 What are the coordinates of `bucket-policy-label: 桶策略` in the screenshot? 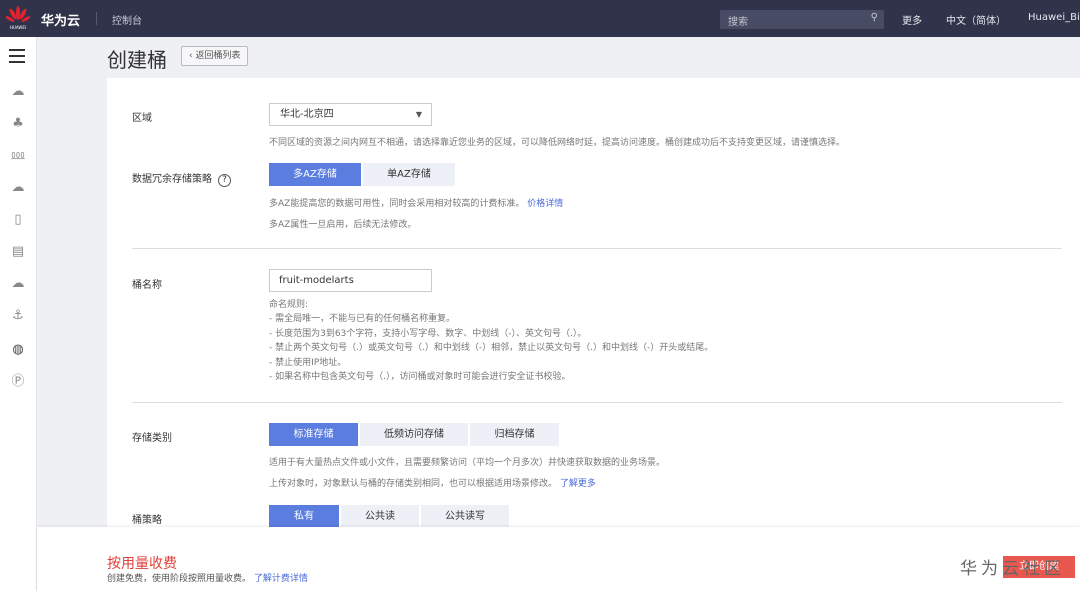 It's located at (147, 520).